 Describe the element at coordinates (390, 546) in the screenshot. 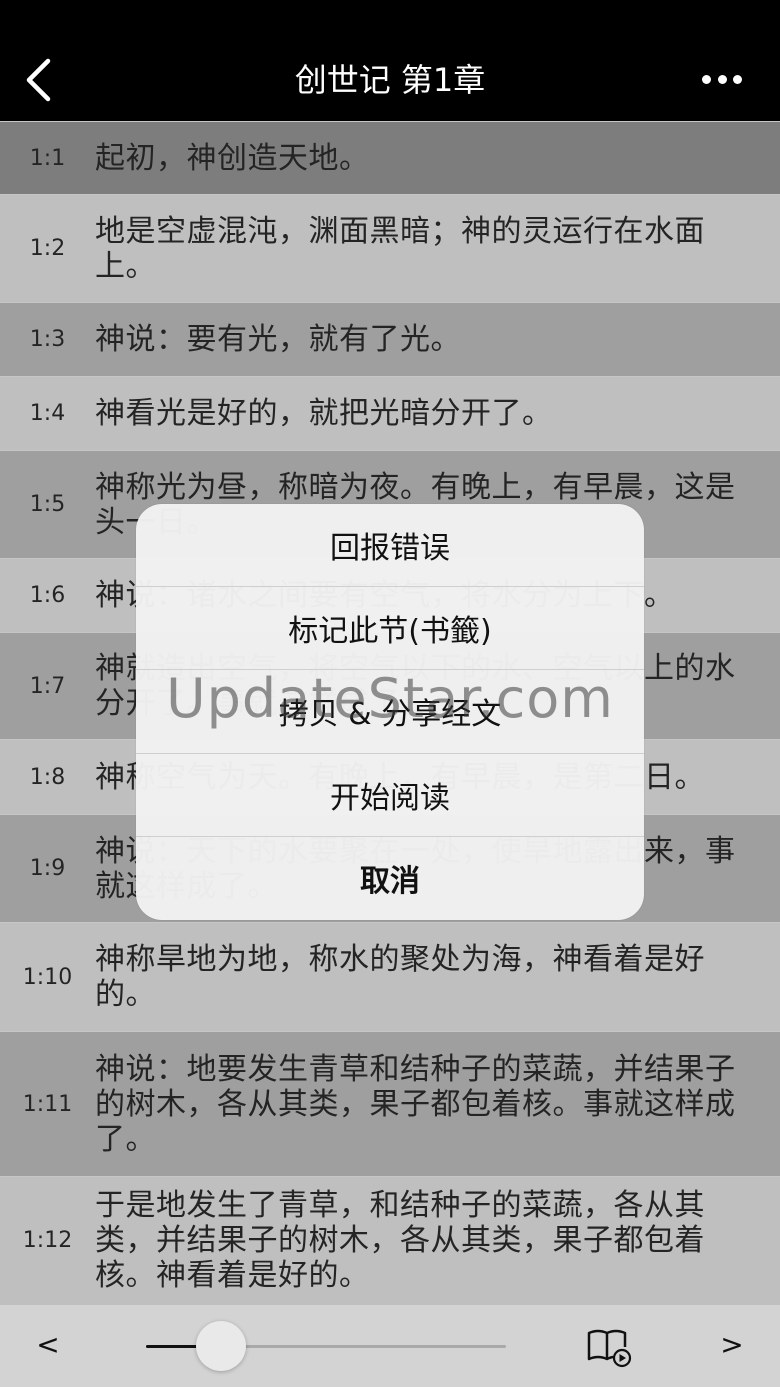

I see `report-error-button: 回报错误` at that location.